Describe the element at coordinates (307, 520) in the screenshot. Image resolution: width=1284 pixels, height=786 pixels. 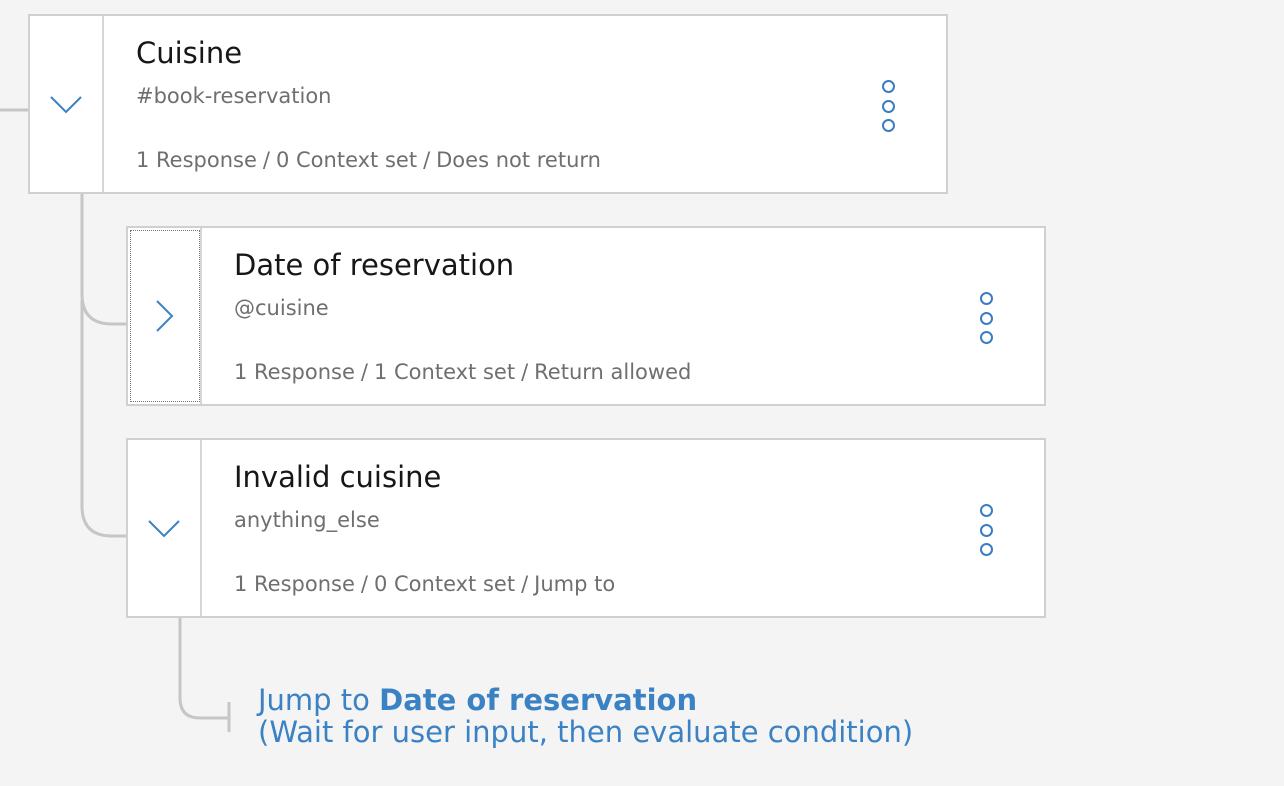
I see `node-condition: anything_else` at that location.